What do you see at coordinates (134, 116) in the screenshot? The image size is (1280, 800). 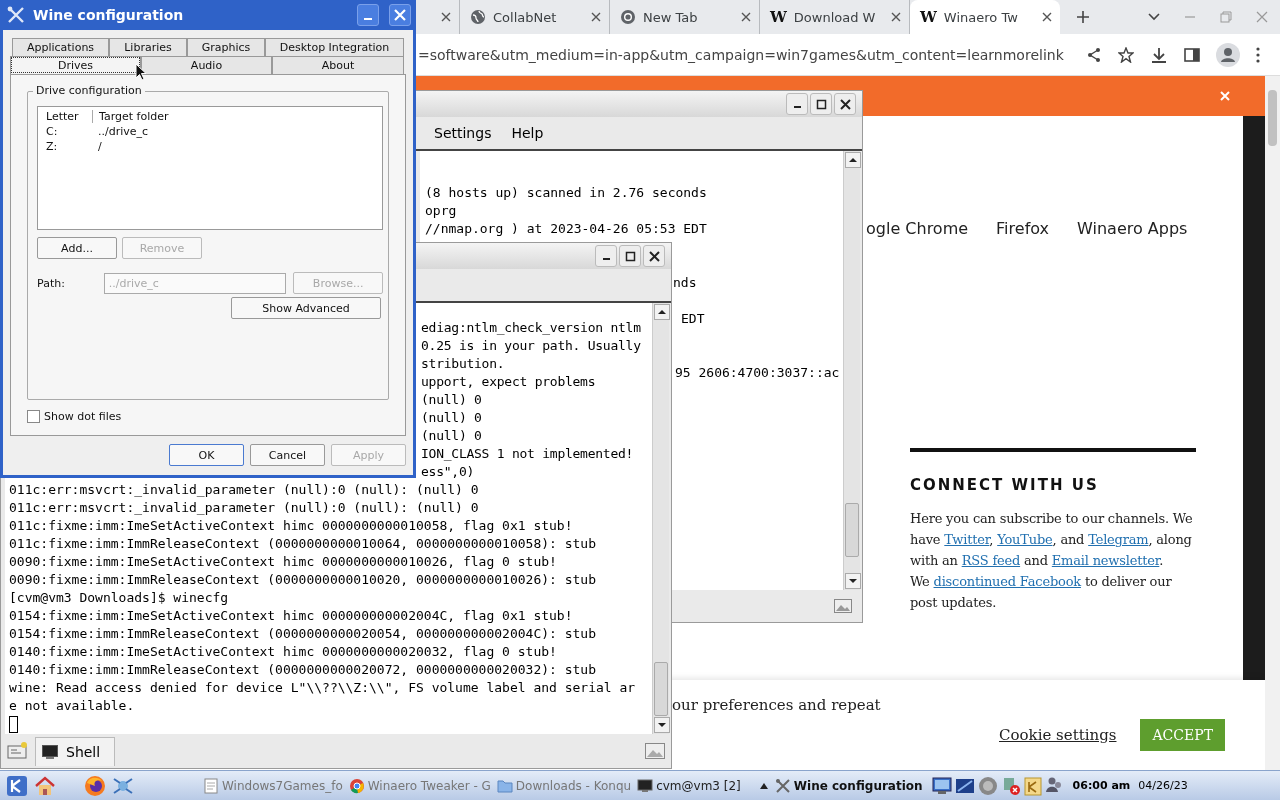 I see `column-header: Target folder` at bounding box center [134, 116].